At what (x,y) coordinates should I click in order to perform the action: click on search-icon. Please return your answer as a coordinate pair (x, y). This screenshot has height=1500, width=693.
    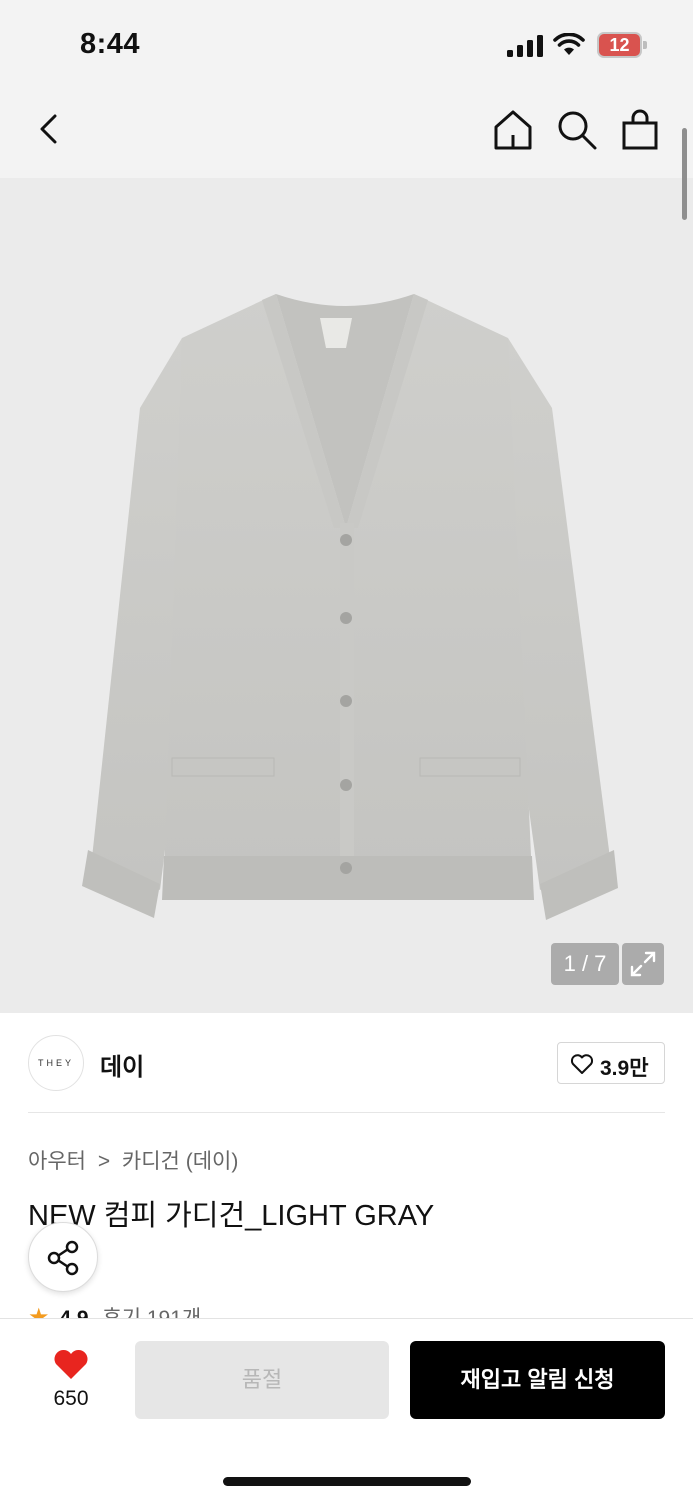
    Looking at the image, I should click on (577, 130).